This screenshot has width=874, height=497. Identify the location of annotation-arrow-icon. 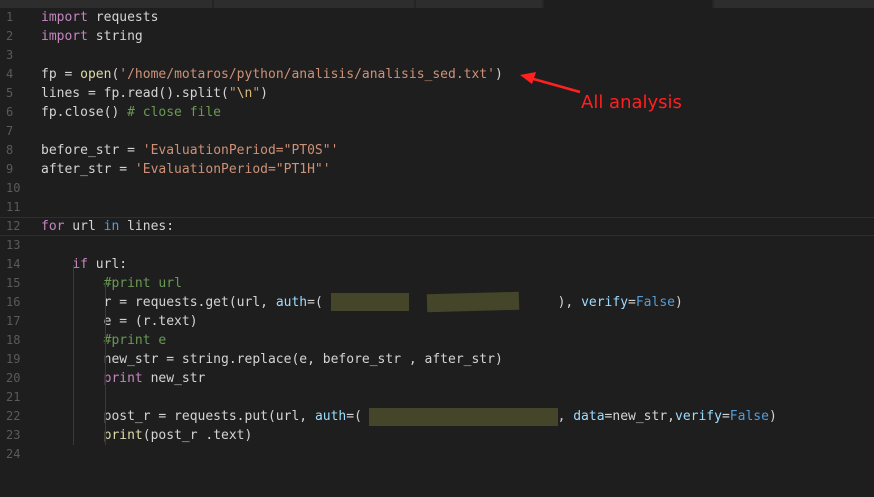
(550, 83).